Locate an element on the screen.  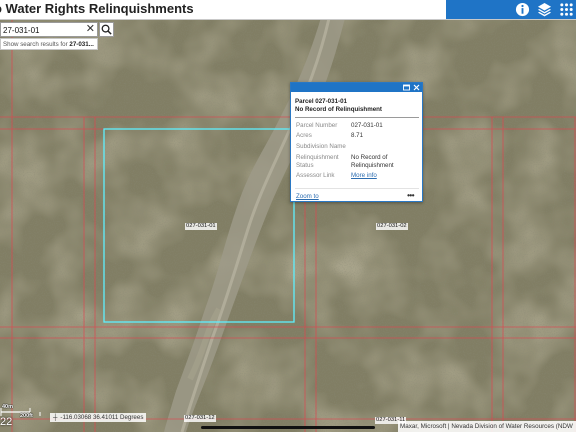
attr-key: Acres is located at coordinates (304, 135).